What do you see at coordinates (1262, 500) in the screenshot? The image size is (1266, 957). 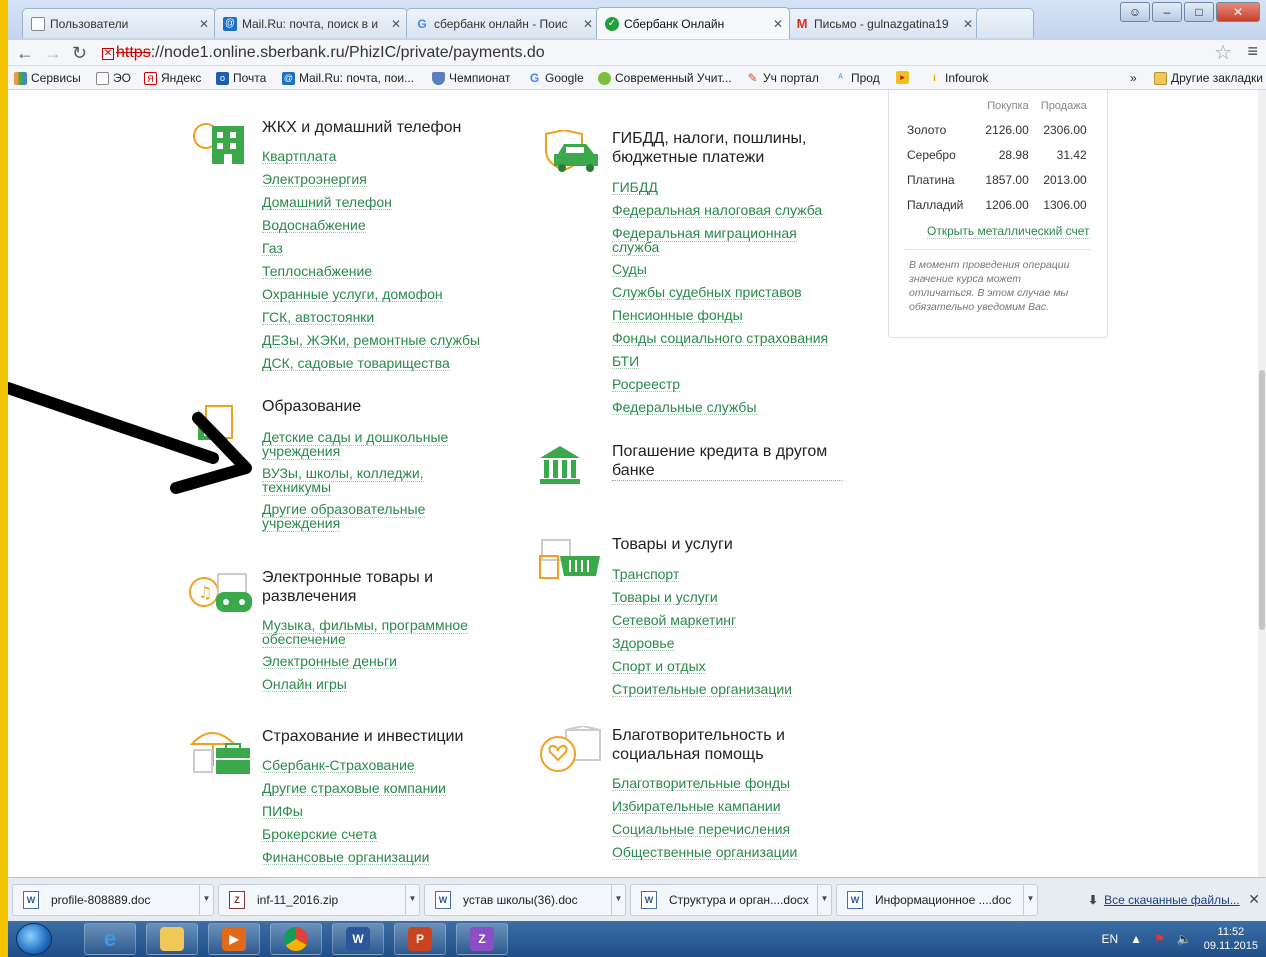 I see `scrollbar-thumb` at bounding box center [1262, 500].